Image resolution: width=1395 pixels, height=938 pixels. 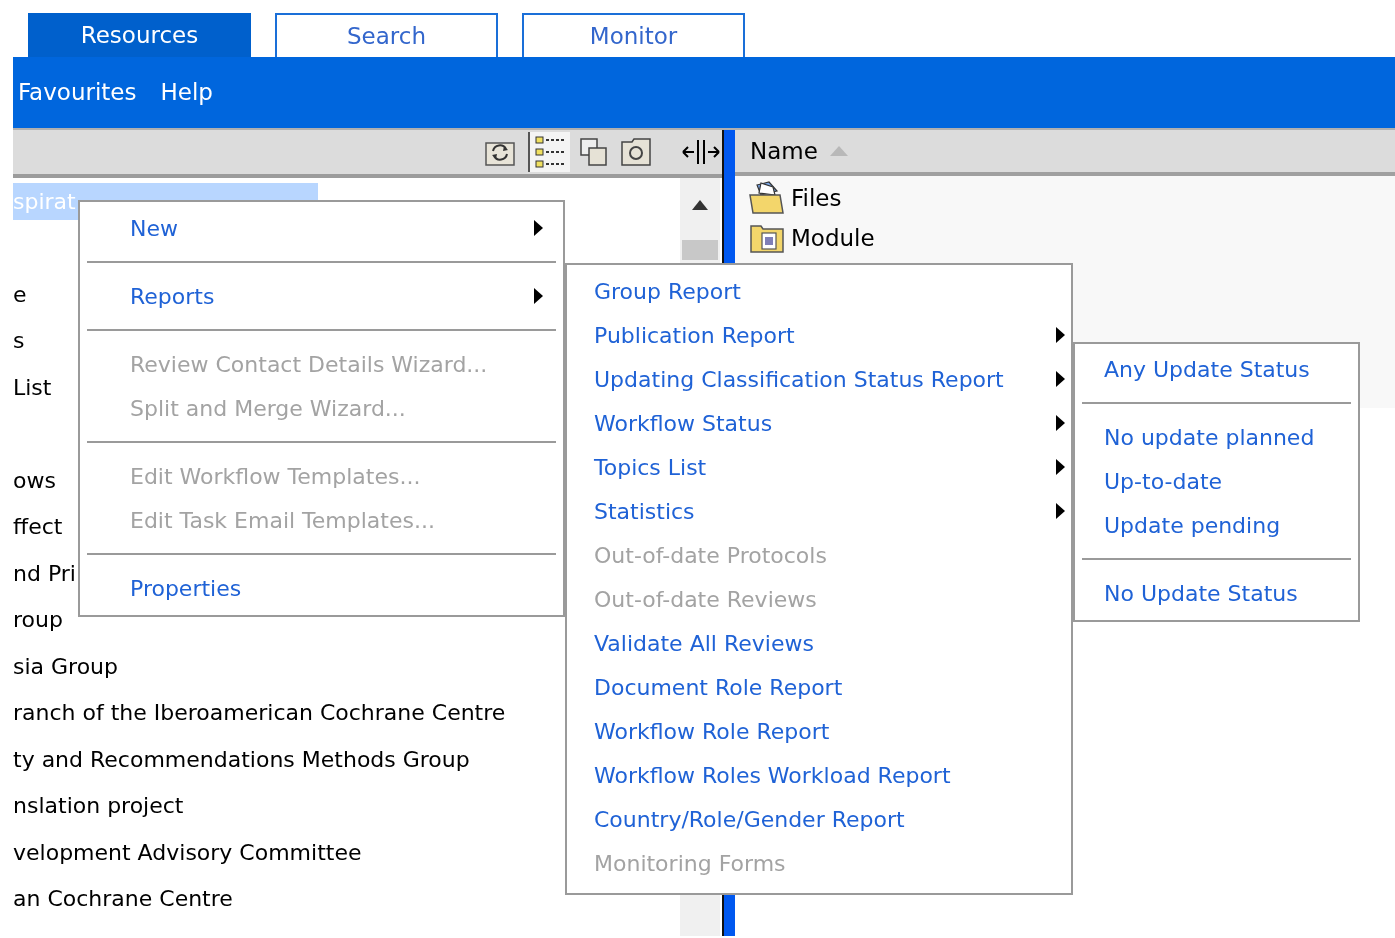 I want to click on menu-bar-item: Favourites, so click(x=77, y=92).